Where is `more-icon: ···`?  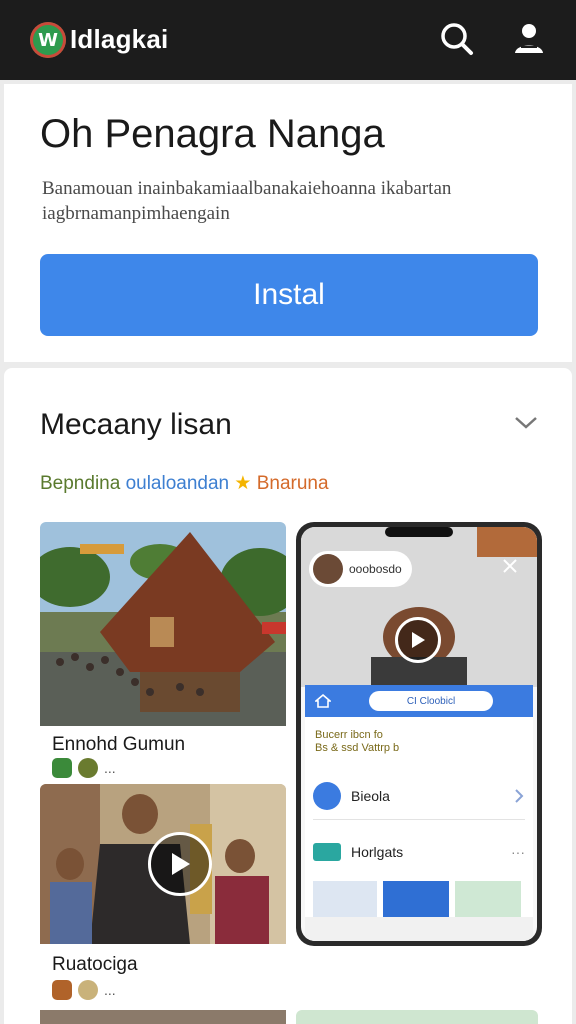 more-icon: ··· is located at coordinates (518, 852).